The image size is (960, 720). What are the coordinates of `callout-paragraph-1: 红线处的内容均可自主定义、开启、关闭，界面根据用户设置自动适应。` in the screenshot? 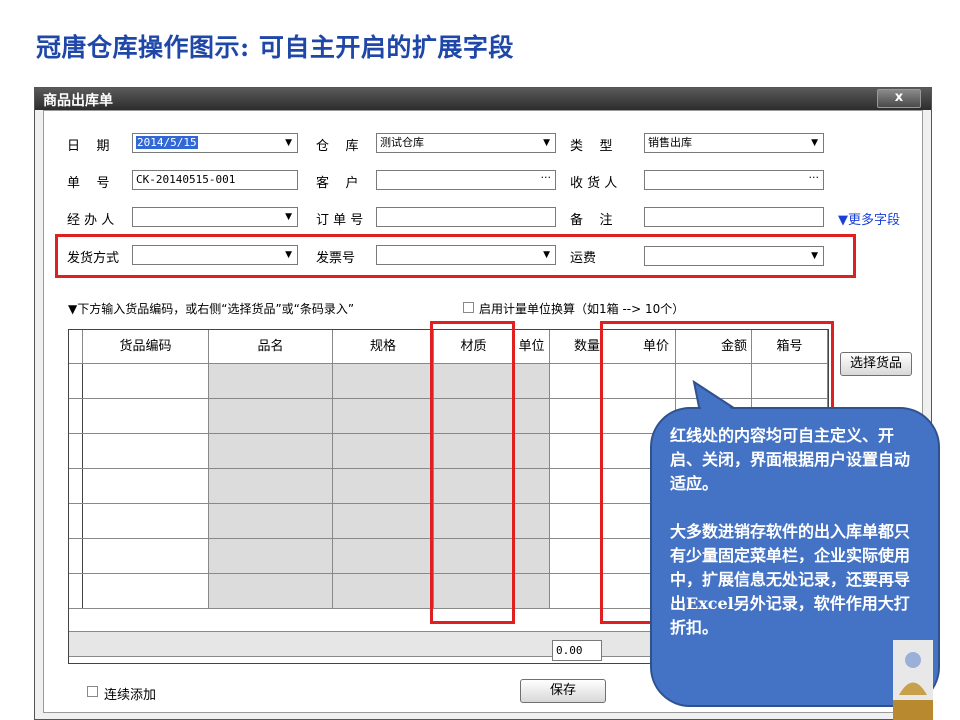 It's located at (790, 459).